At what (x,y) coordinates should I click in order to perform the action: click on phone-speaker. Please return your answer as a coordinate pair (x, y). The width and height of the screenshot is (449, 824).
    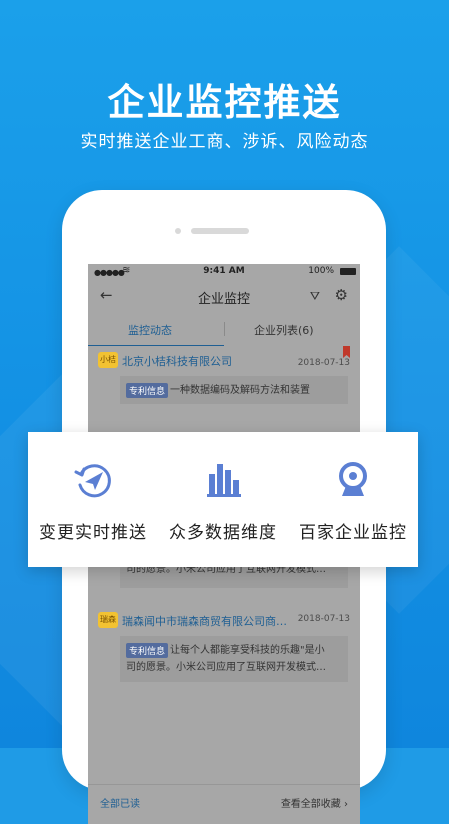
    Looking at the image, I should click on (220, 231).